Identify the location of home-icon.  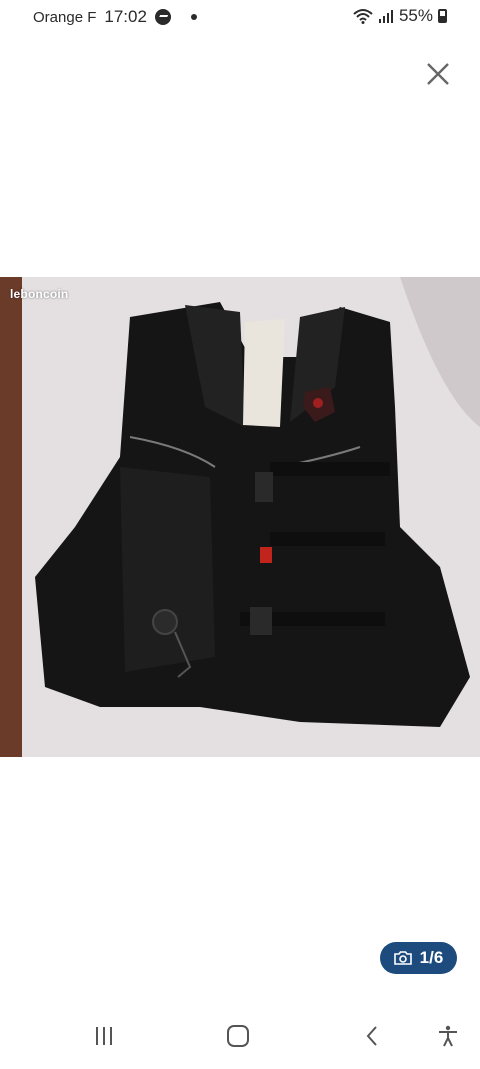
(238, 1036).